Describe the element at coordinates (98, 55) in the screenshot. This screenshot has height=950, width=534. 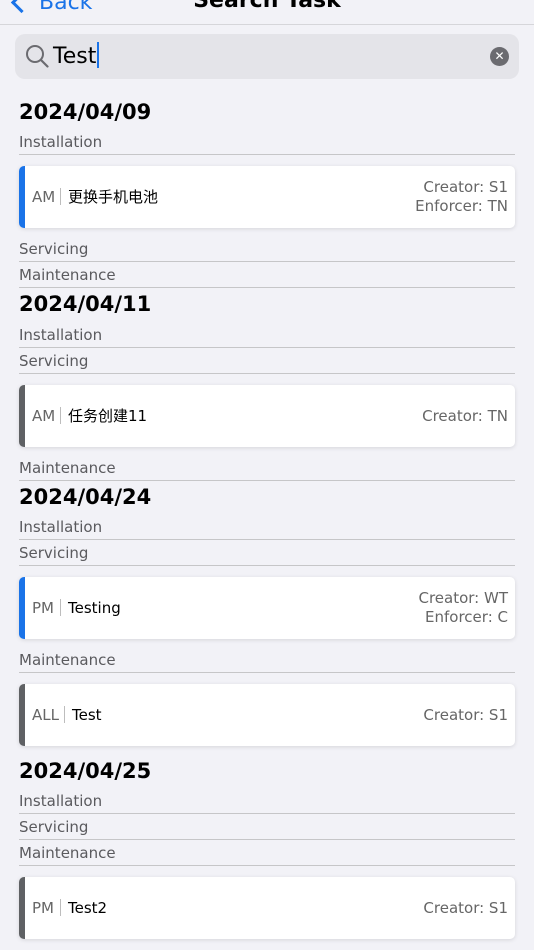
I see `text-cursor` at that location.